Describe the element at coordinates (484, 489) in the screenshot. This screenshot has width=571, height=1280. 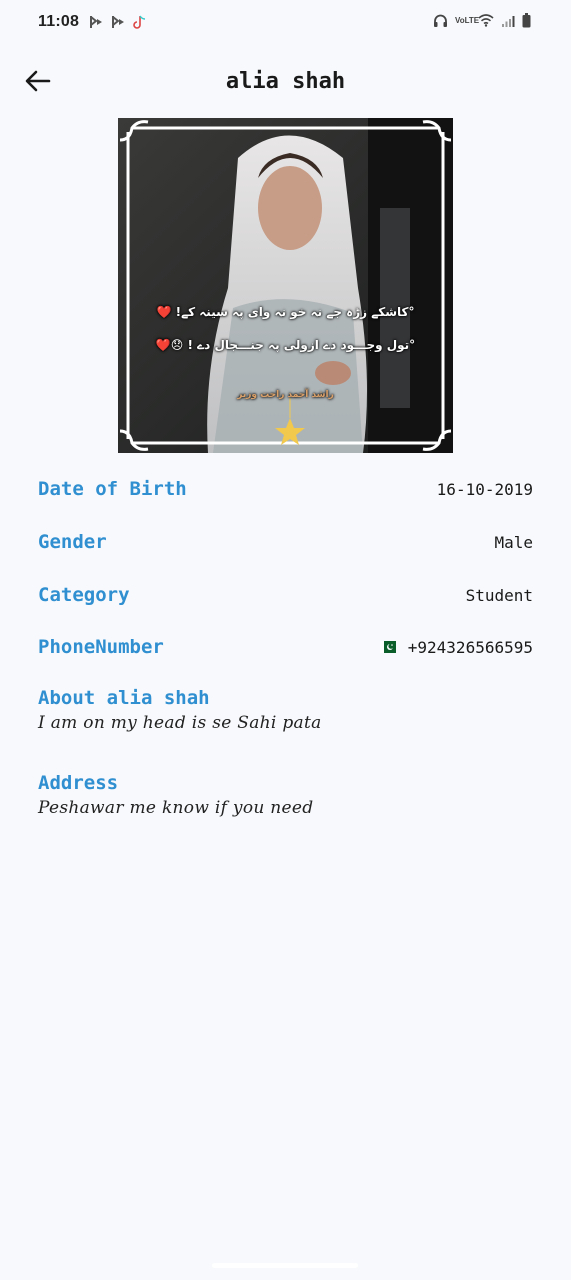
I see `dob-value: 16-10-2019` at that location.